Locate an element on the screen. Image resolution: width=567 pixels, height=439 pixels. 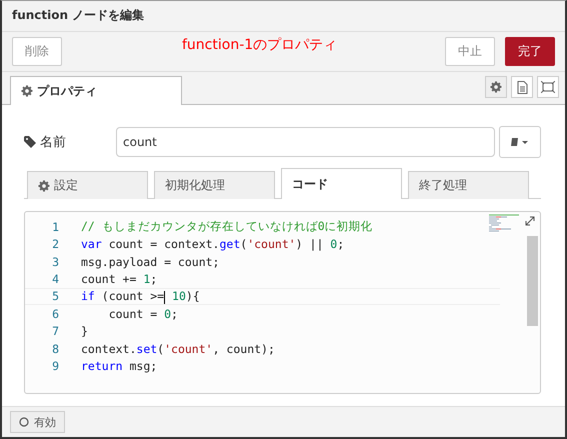
code-line: } is located at coordinates (84, 331).